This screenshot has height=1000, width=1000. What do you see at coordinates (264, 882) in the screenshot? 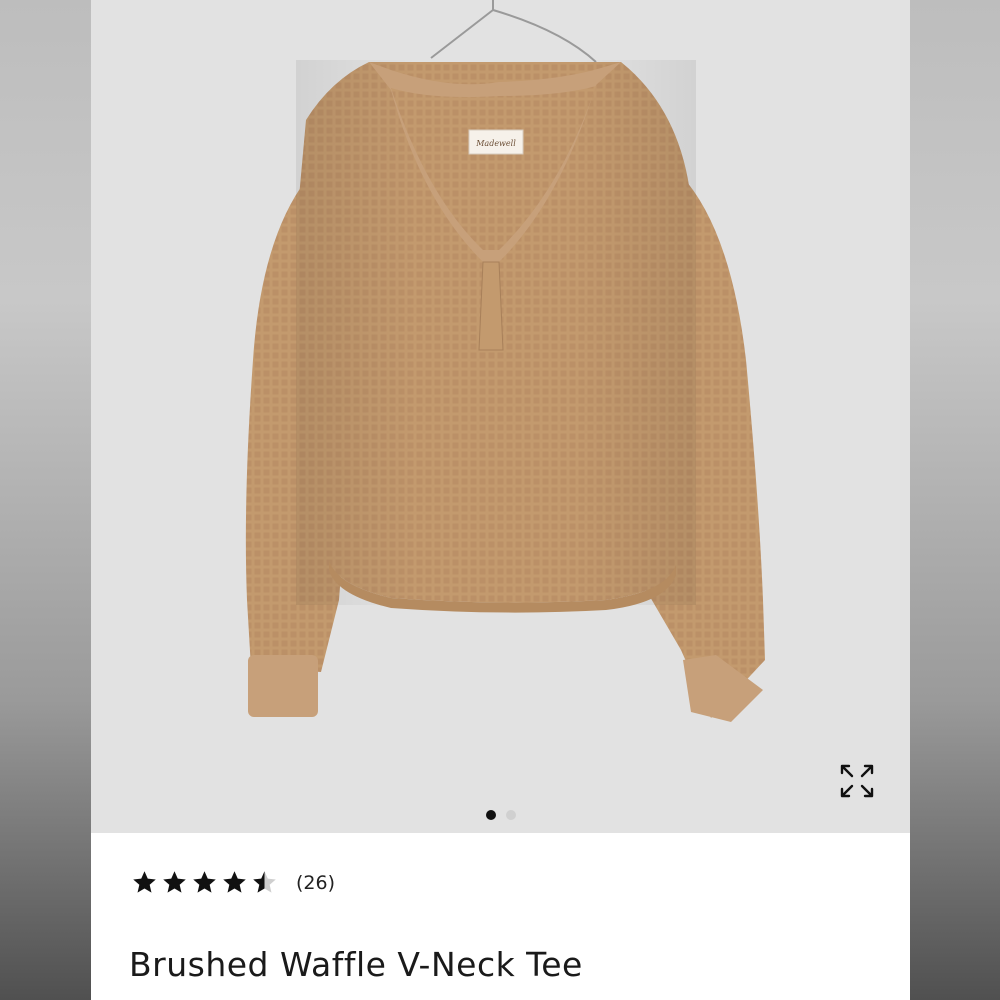
I see `star-half-icon` at bounding box center [264, 882].